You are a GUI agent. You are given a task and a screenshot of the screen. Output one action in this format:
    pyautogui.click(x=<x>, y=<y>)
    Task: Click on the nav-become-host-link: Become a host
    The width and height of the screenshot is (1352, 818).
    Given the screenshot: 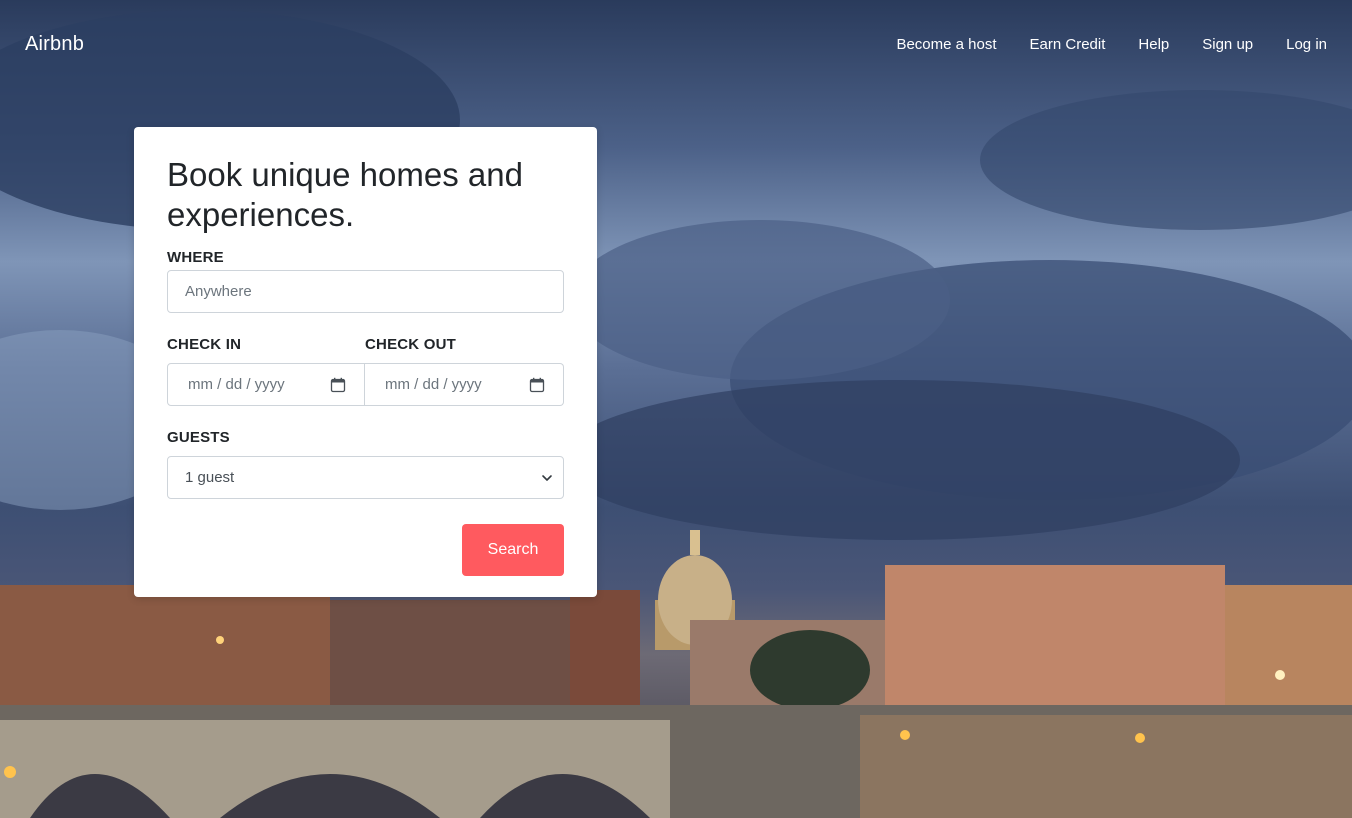 What is the action you would take?
    pyautogui.click(x=946, y=44)
    